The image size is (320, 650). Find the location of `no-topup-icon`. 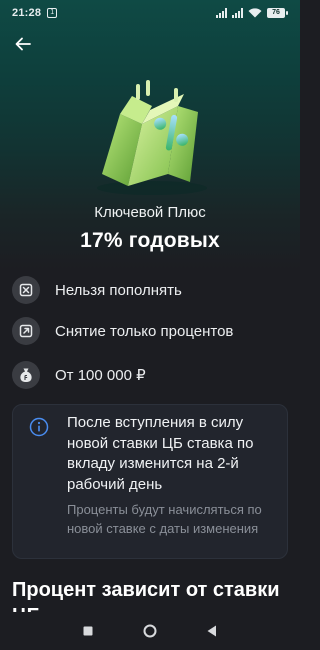

no-topup-icon is located at coordinates (26, 290).